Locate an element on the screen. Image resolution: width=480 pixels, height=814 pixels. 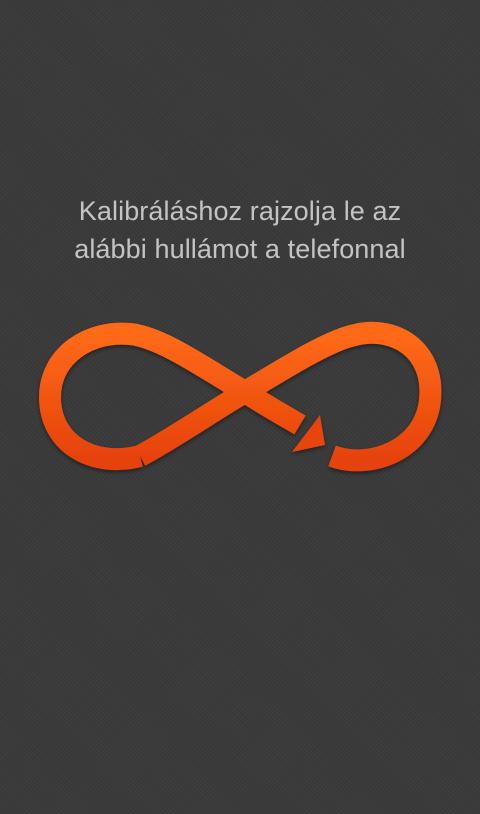
instruction-line-1: Kalibráláshoz rajzolja le az is located at coordinates (240, 211).